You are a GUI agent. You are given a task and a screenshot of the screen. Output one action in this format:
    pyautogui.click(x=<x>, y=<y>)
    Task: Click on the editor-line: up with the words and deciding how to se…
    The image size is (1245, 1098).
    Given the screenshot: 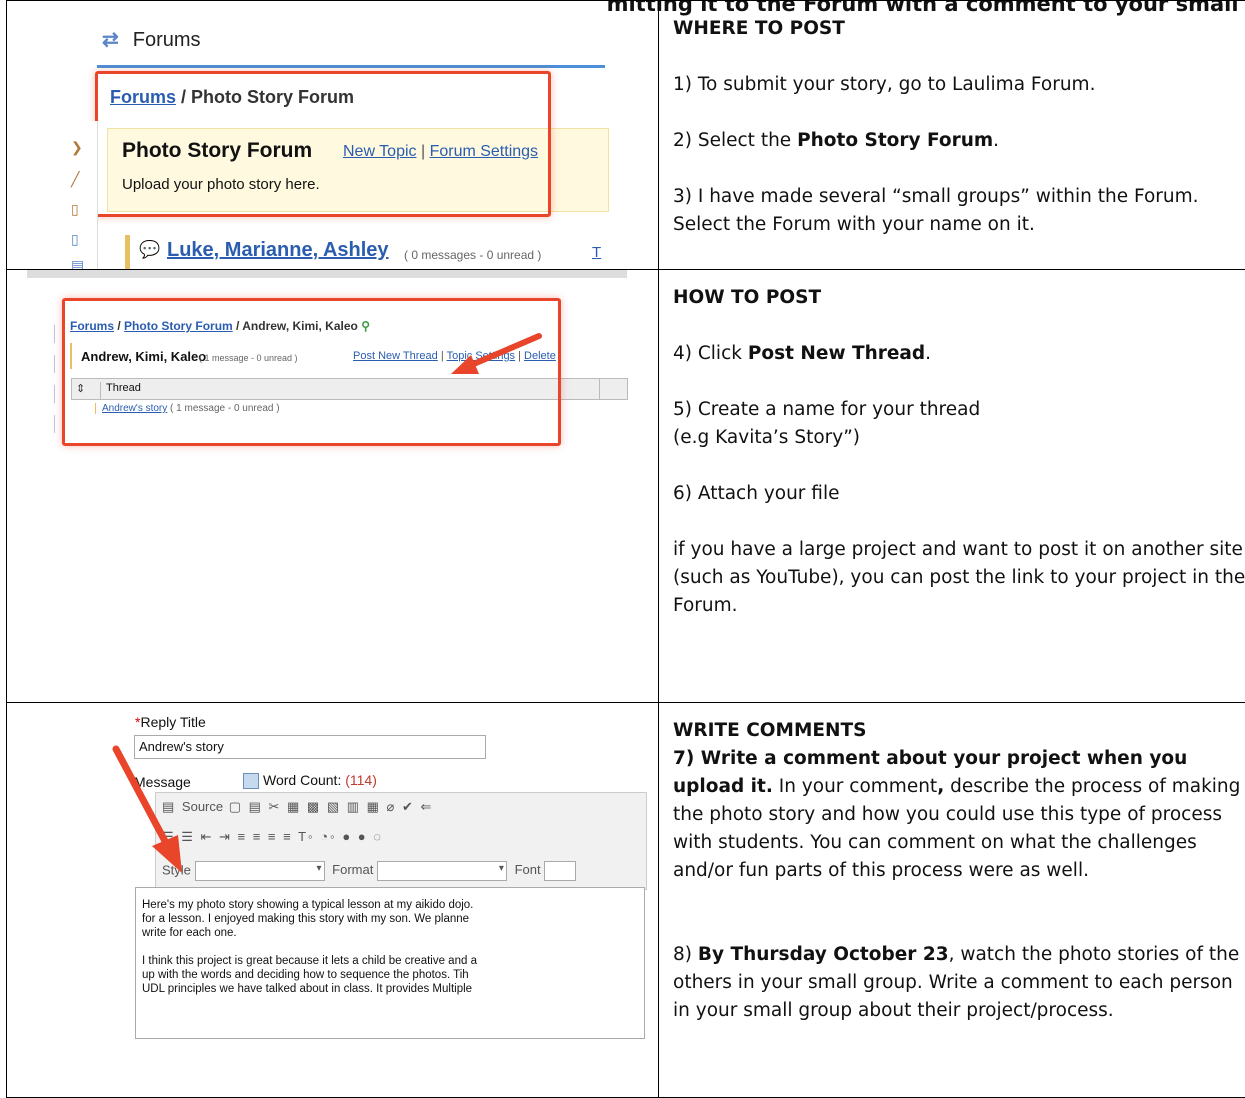 What is the action you would take?
    pyautogui.click(x=390, y=975)
    